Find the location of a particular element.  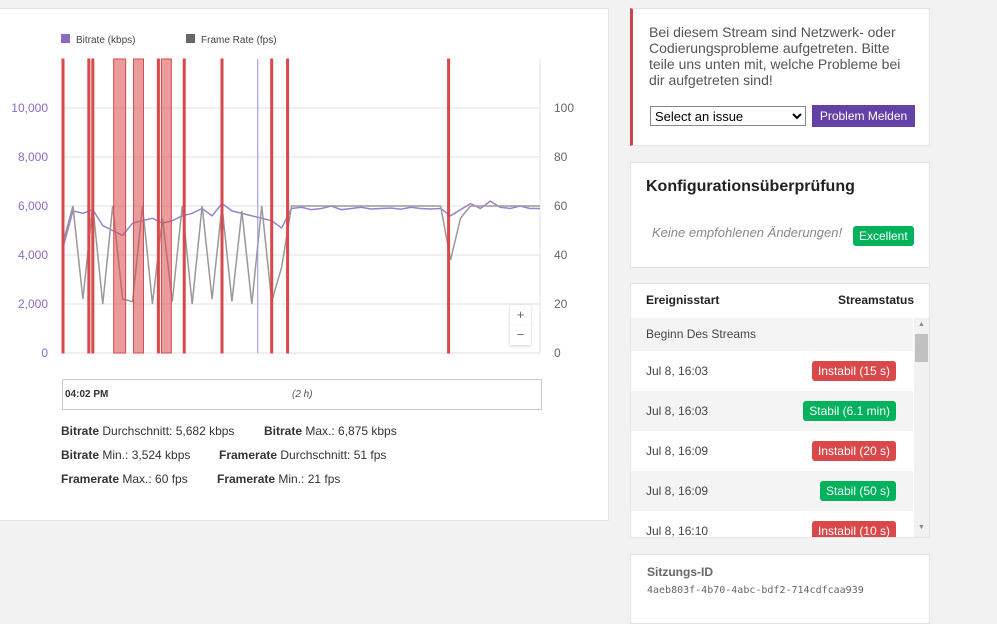

stat-value: Max.: 6,875 kbps is located at coordinates (349, 431).